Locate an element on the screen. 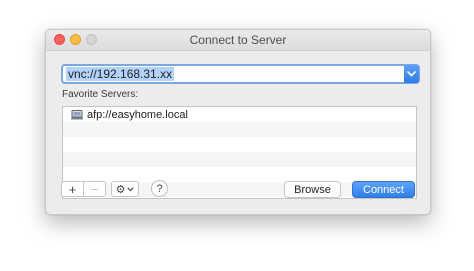  connect-button: Connect is located at coordinates (383, 189).